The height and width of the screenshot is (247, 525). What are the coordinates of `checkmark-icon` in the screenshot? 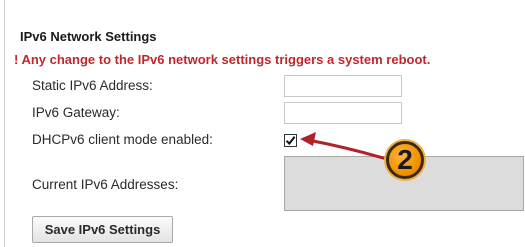 It's located at (290, 141).